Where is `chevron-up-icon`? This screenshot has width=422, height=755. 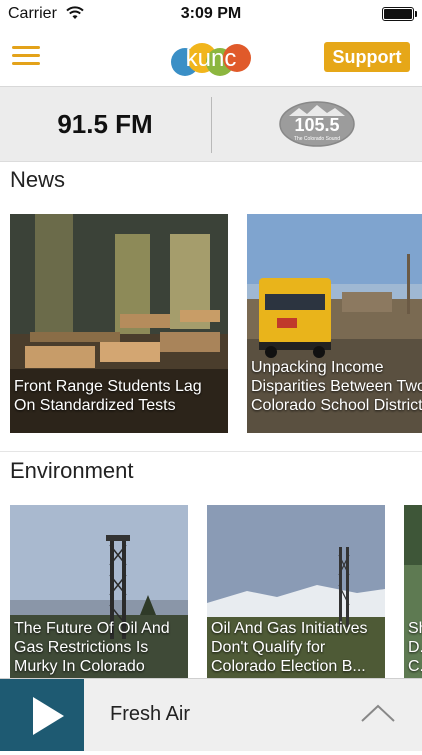
chevron-up-icon is located at coordinates (378, 713).